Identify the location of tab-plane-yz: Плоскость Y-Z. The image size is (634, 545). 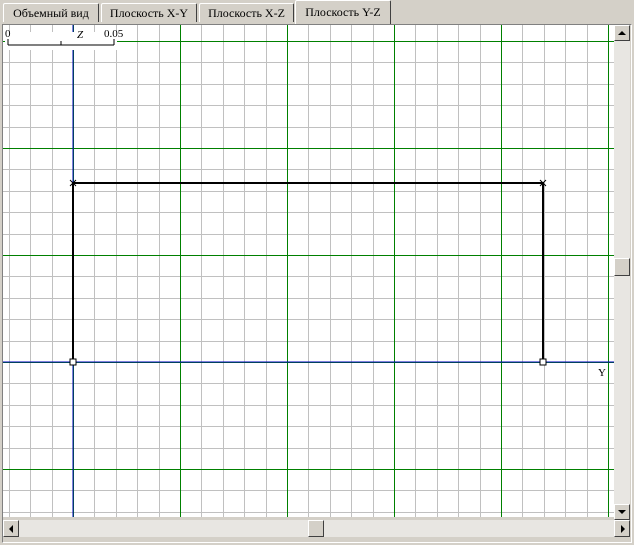
(343, 12).